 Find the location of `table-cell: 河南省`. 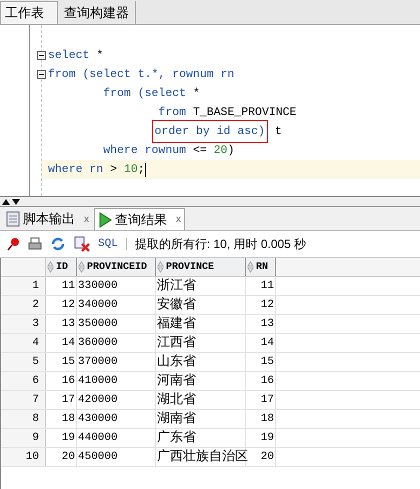

table-cell: 河南省 is located at coordinates (201, 381).